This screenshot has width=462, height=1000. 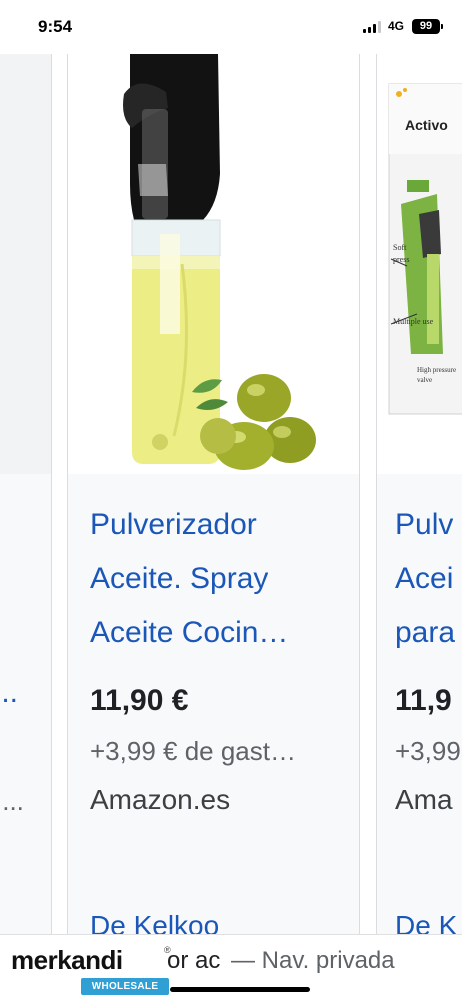 What do you see at coordinates (424, 800) in the screenshot?
I see `product-store-right: Ama` at bounding box center [424, 800].